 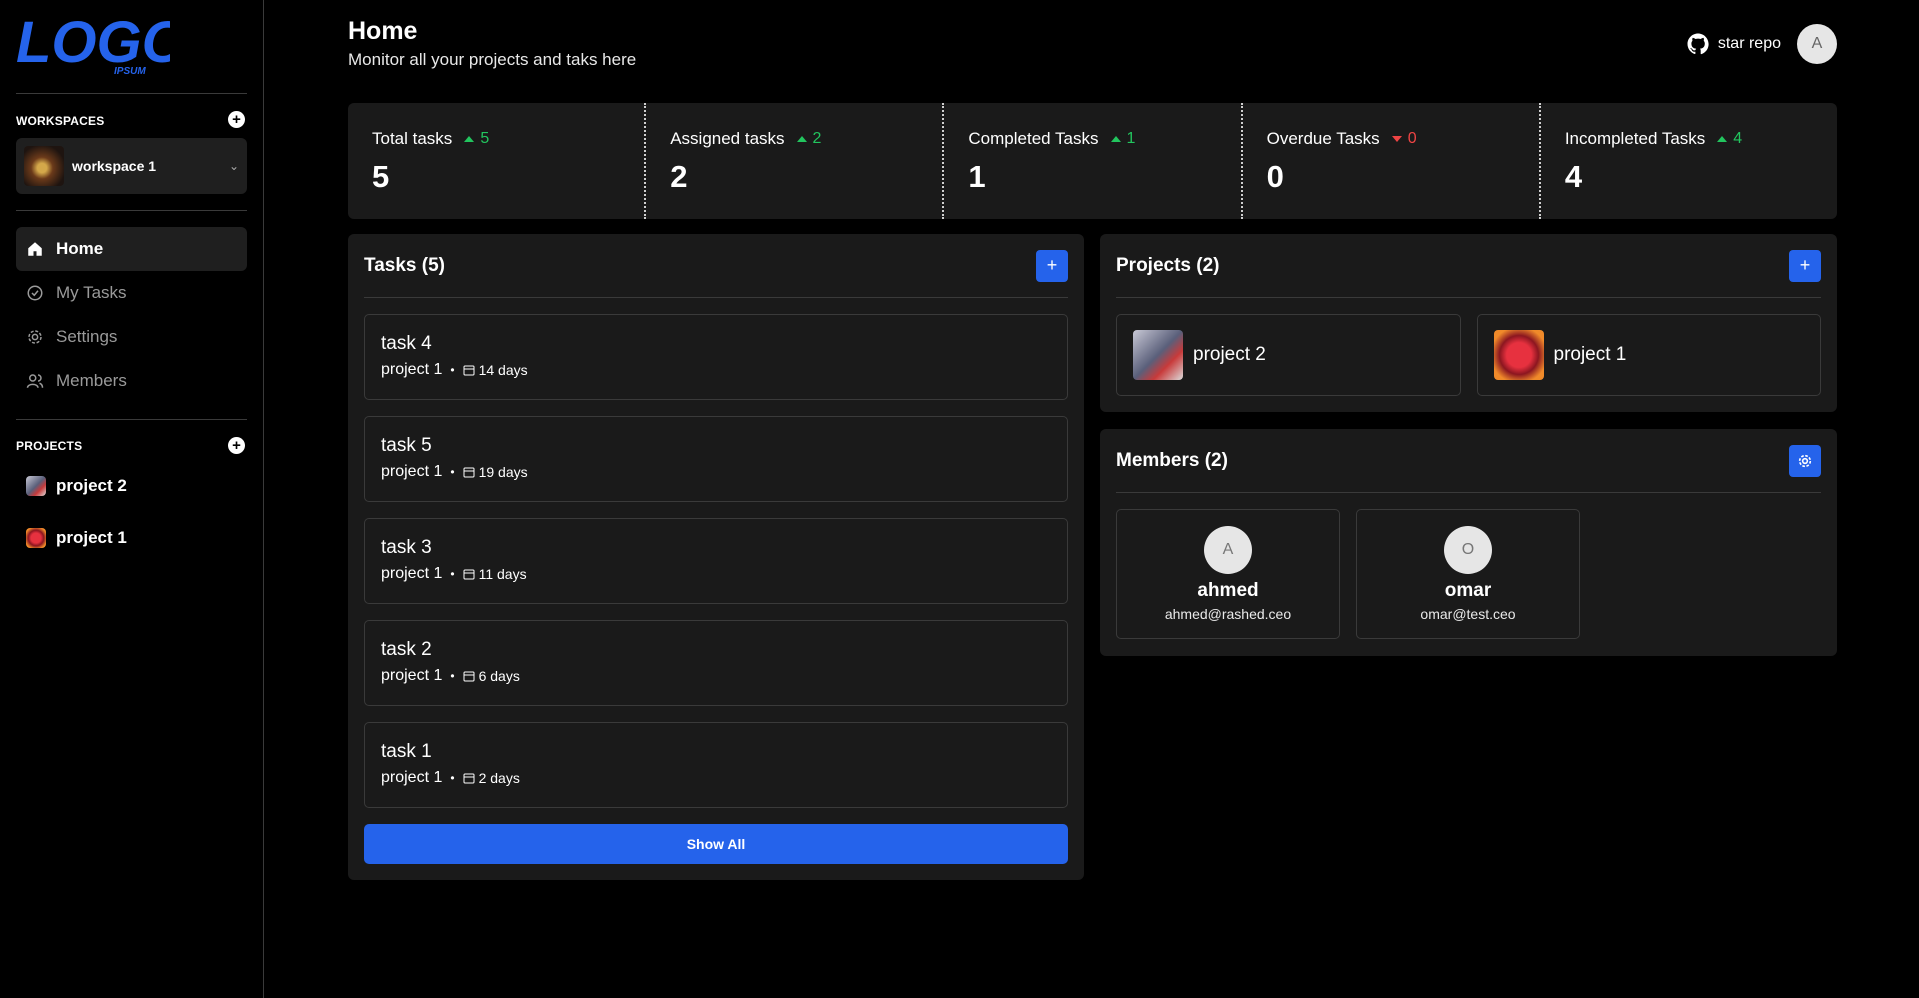 I want to click on stat-change: 5, so click(x=485, y=138).